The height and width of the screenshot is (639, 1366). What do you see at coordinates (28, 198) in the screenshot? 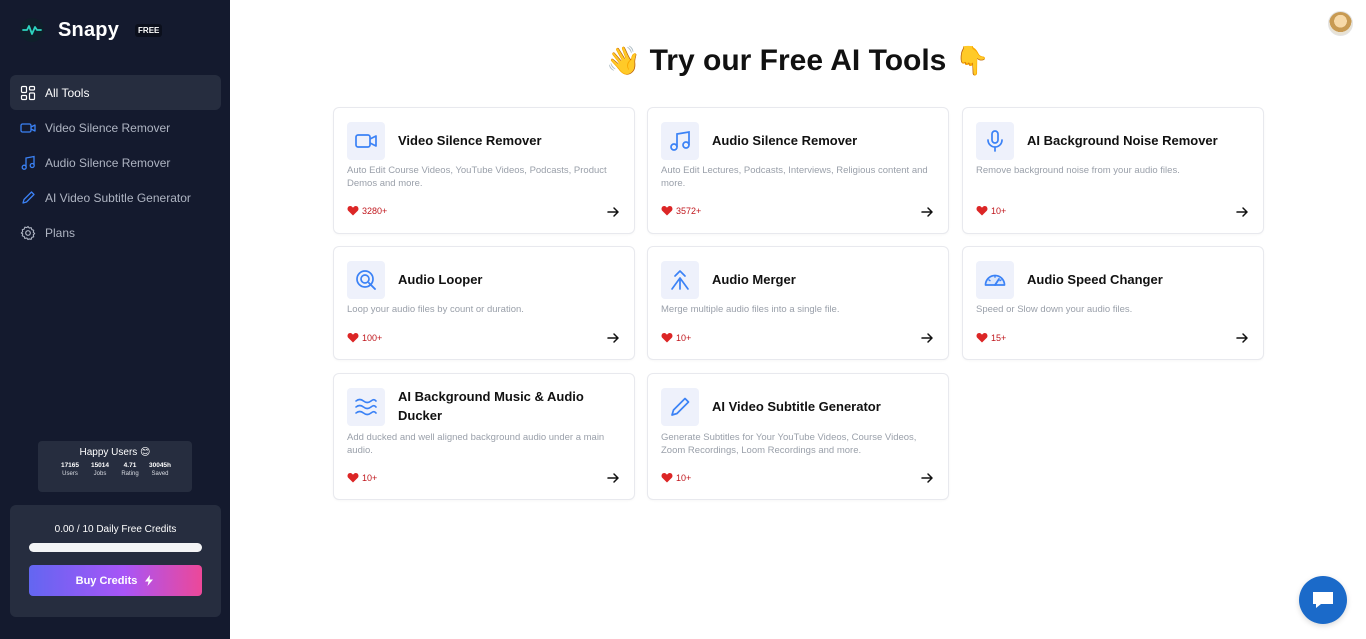
I see `pencil-icon` at bounding box center [28, 198].